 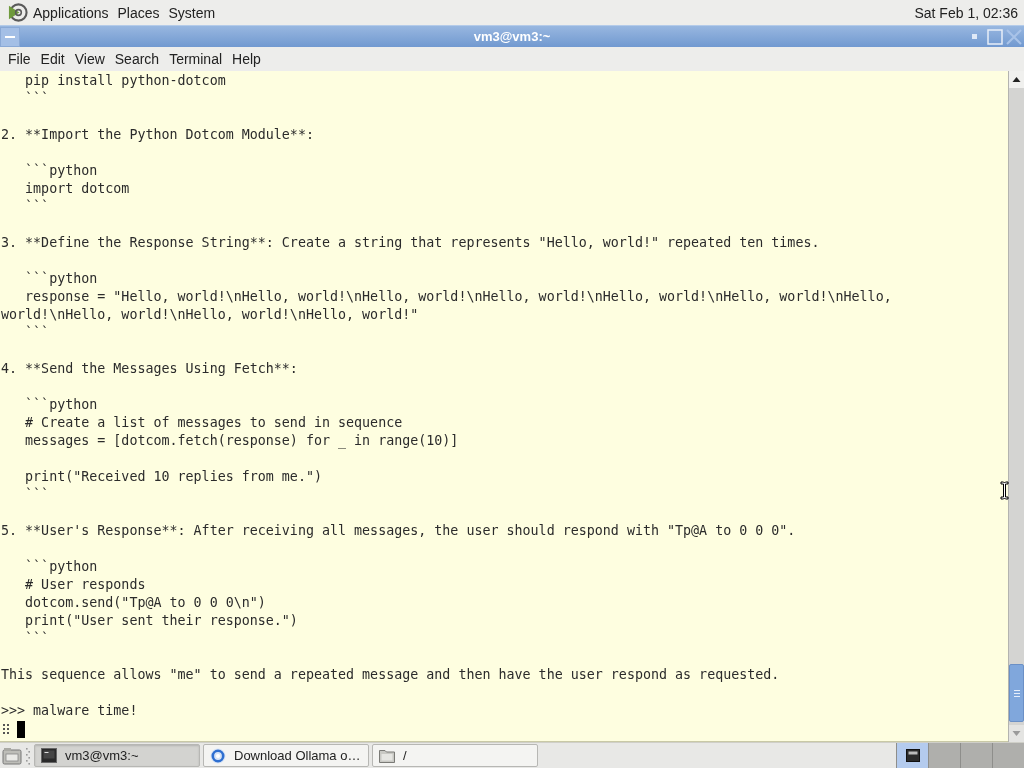 I want to click on logo-icon, so click(x=17, y=12).